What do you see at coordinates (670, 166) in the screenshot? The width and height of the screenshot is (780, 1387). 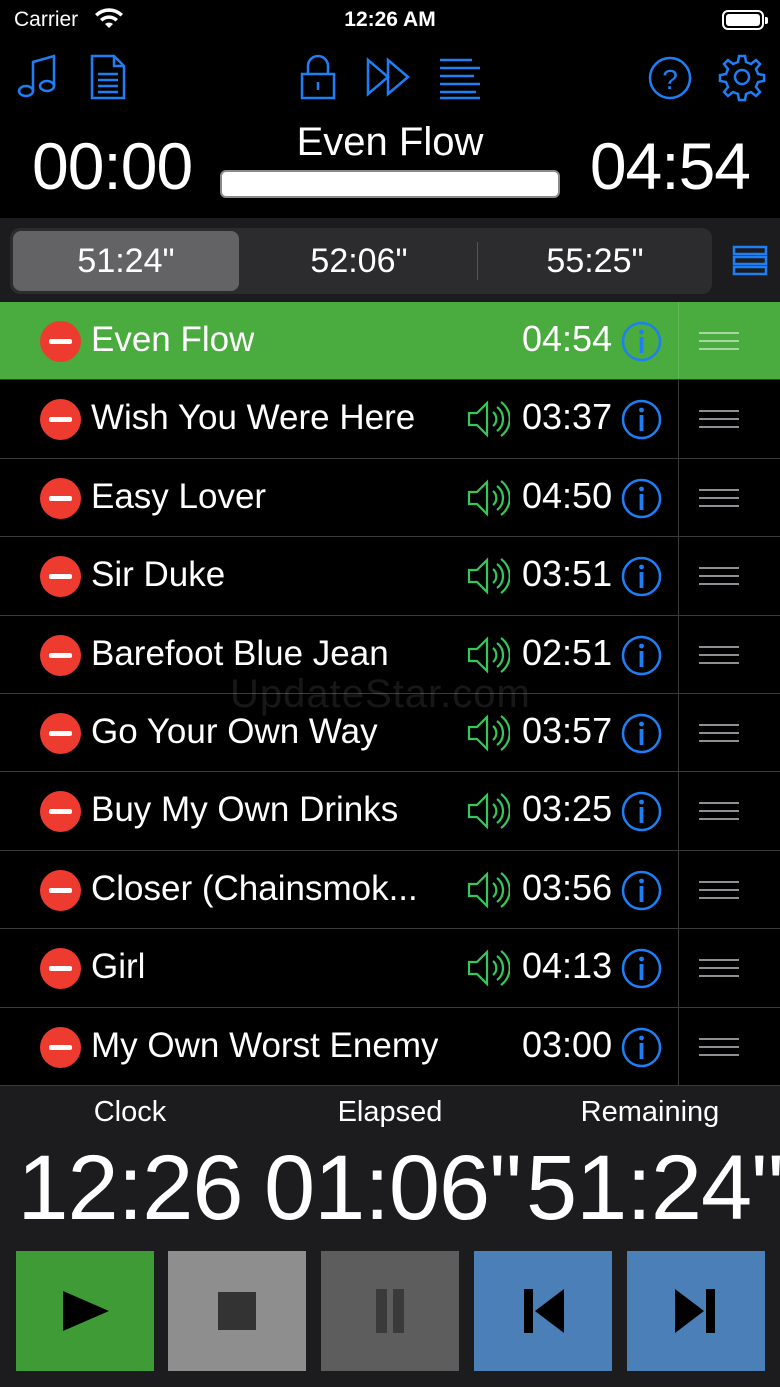 I see `now-playing-duration: 04:54` at bounding box center [670, 166].